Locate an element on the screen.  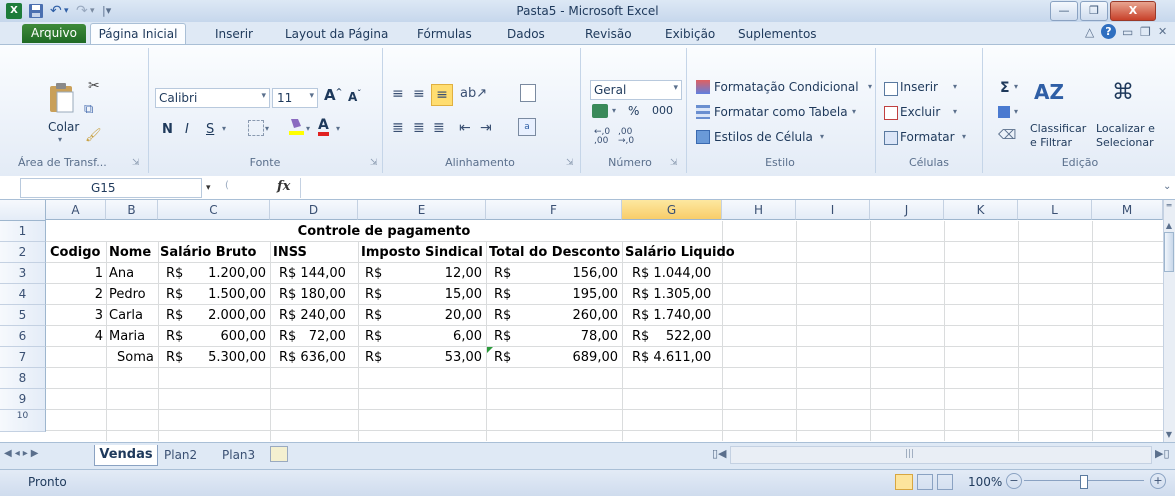
find-select-label-2: Selecionar is located at coordinates (1125, 142).